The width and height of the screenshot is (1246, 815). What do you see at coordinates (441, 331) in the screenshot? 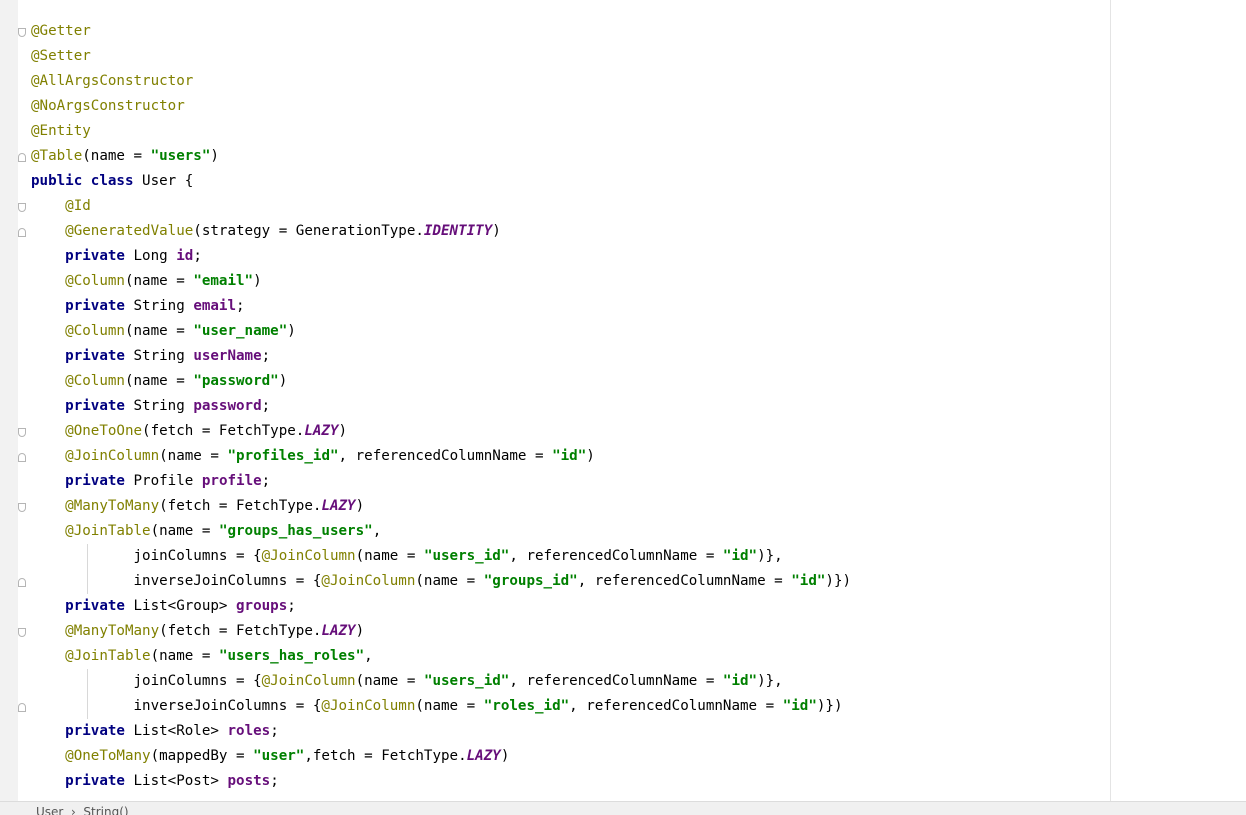
I see `code-line: @Column(name = "user_name")` at bounding box center [441, 331].